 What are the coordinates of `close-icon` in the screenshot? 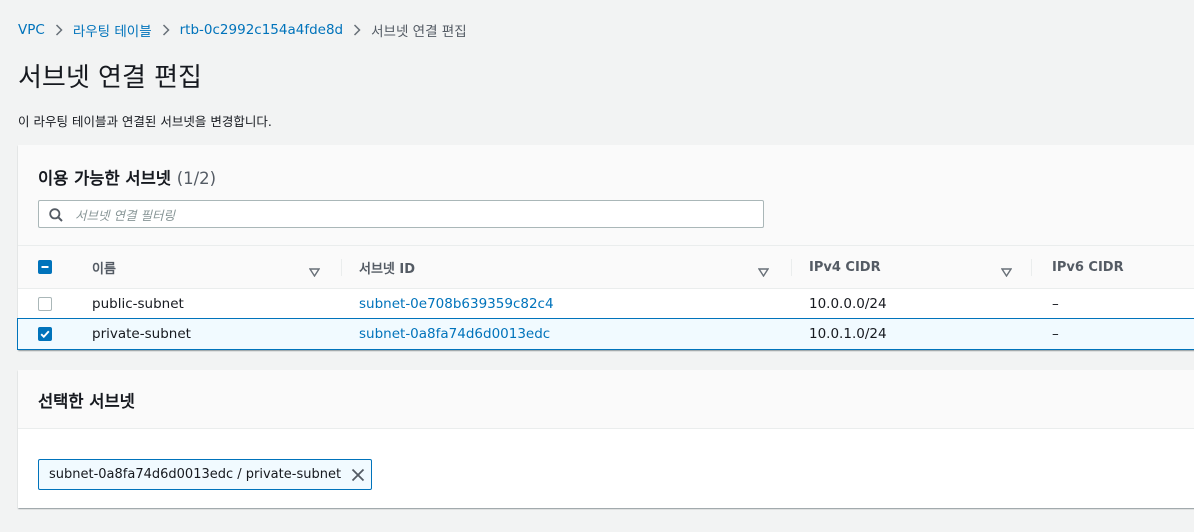 It's located at (358, 475).